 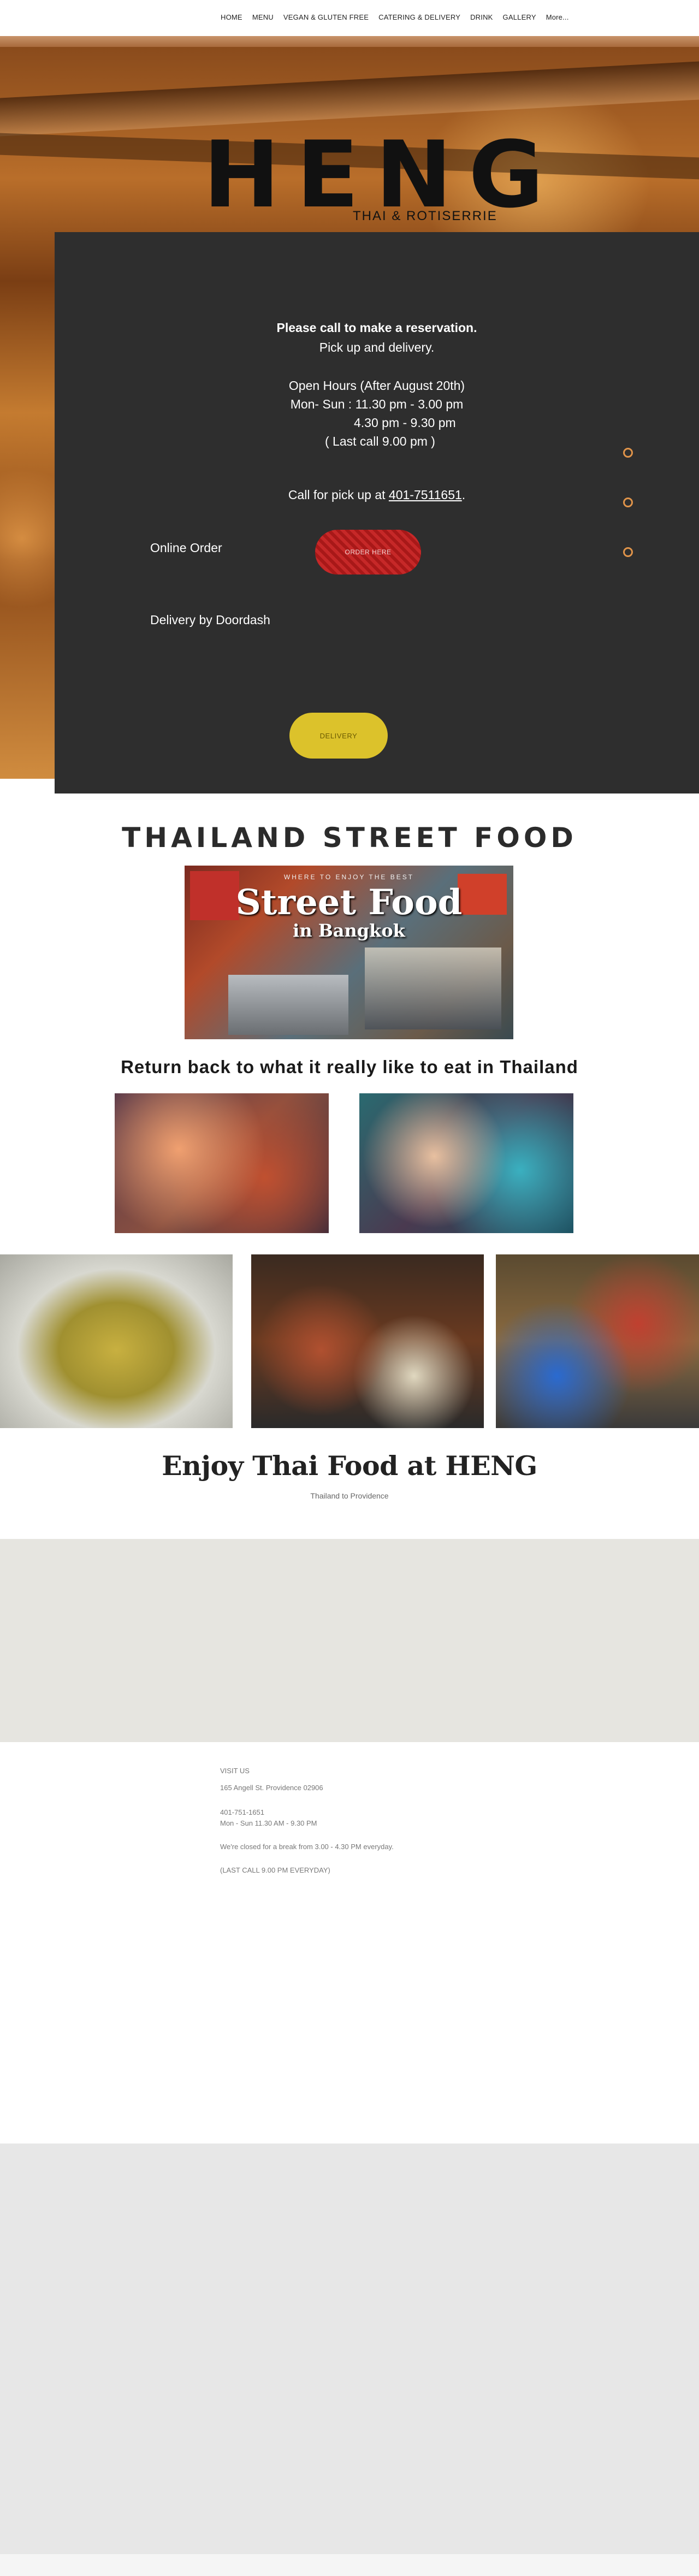 I want to click on nav-item-menu: MENU, so click(x=263, y=17).